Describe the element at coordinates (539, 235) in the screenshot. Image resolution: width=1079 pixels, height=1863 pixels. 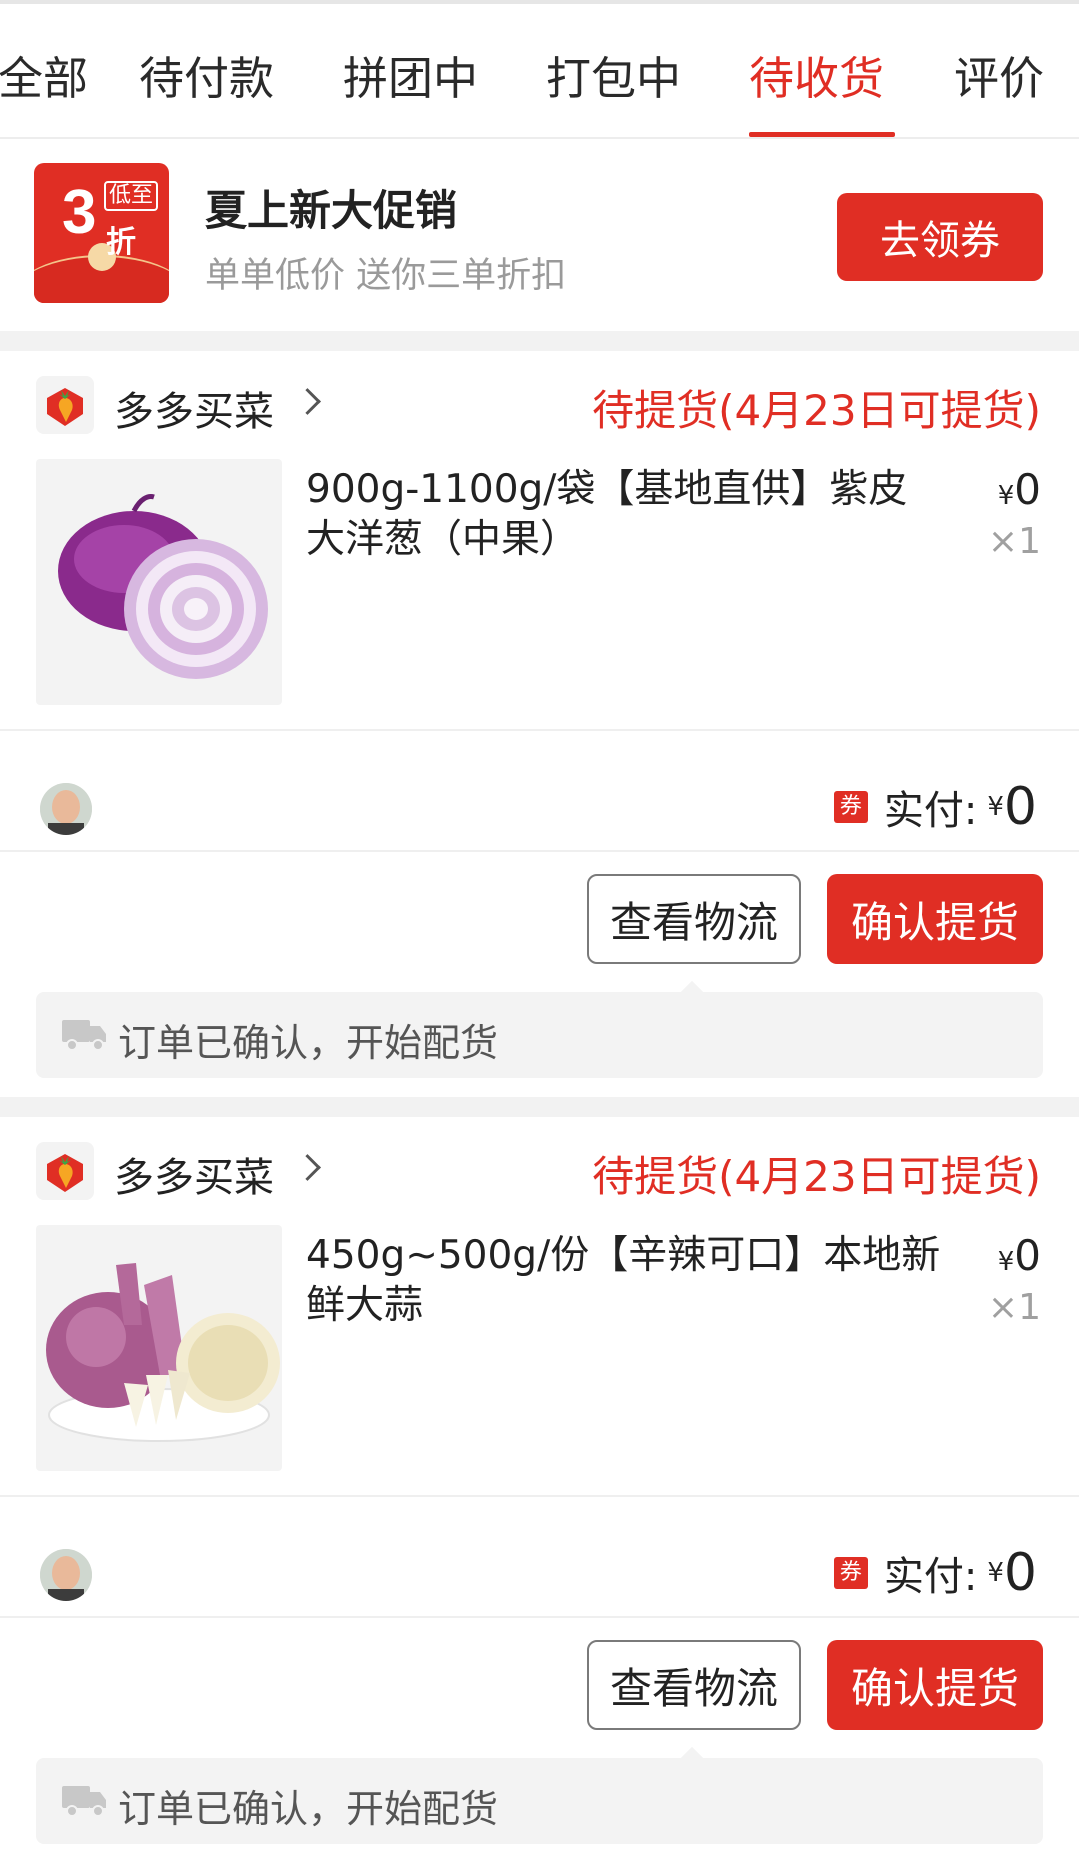
I see `promo-banner: 3 低至 折 夏上新大促销 单单低价 送你三单折扣 去领券` at that location.